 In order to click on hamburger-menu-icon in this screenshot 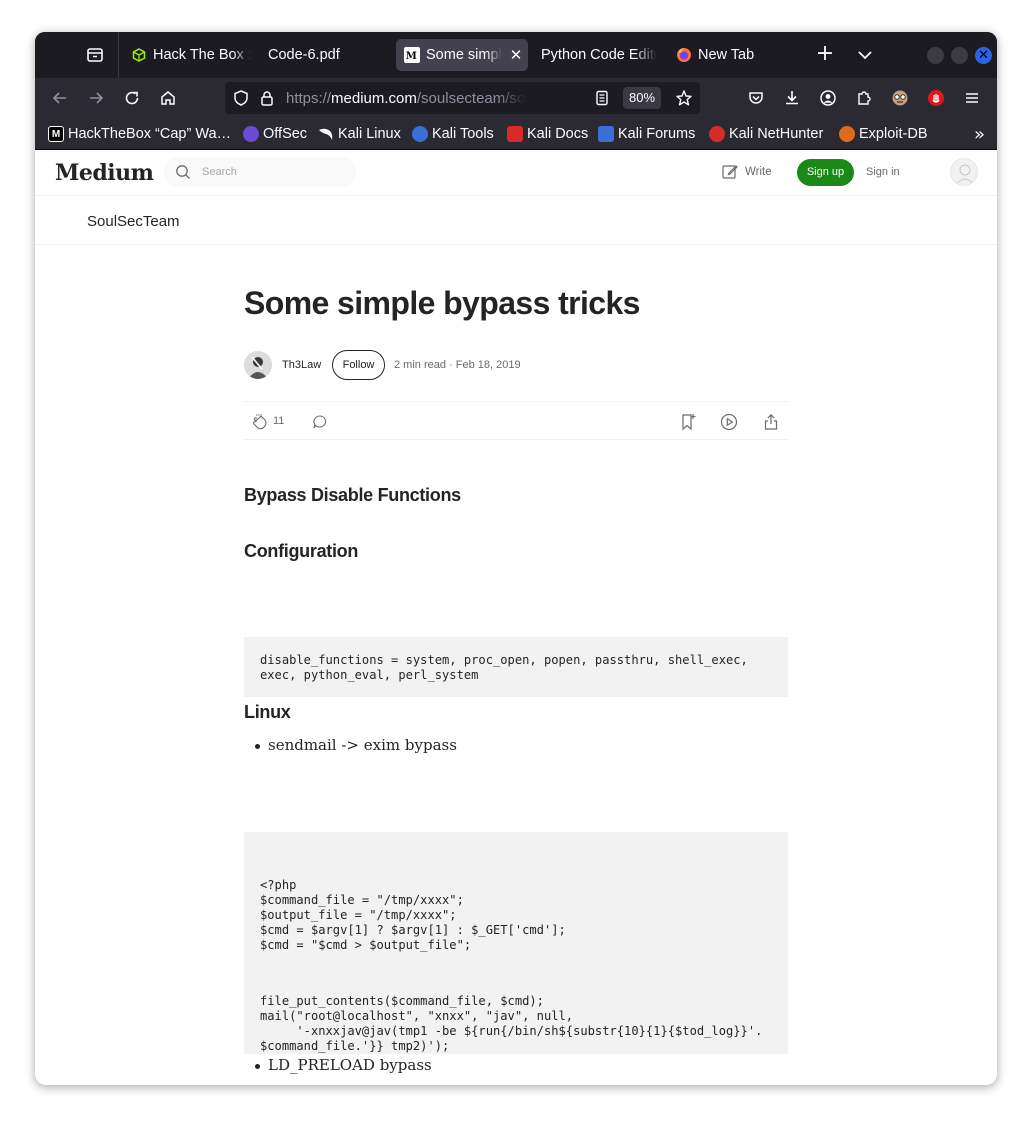, I will do `click(972, 98)`.